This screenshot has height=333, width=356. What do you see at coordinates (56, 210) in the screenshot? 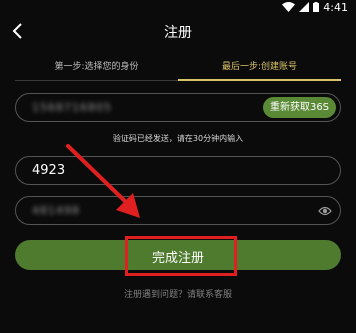
I see `password-value: 481498` at bounding box center [56, 210].